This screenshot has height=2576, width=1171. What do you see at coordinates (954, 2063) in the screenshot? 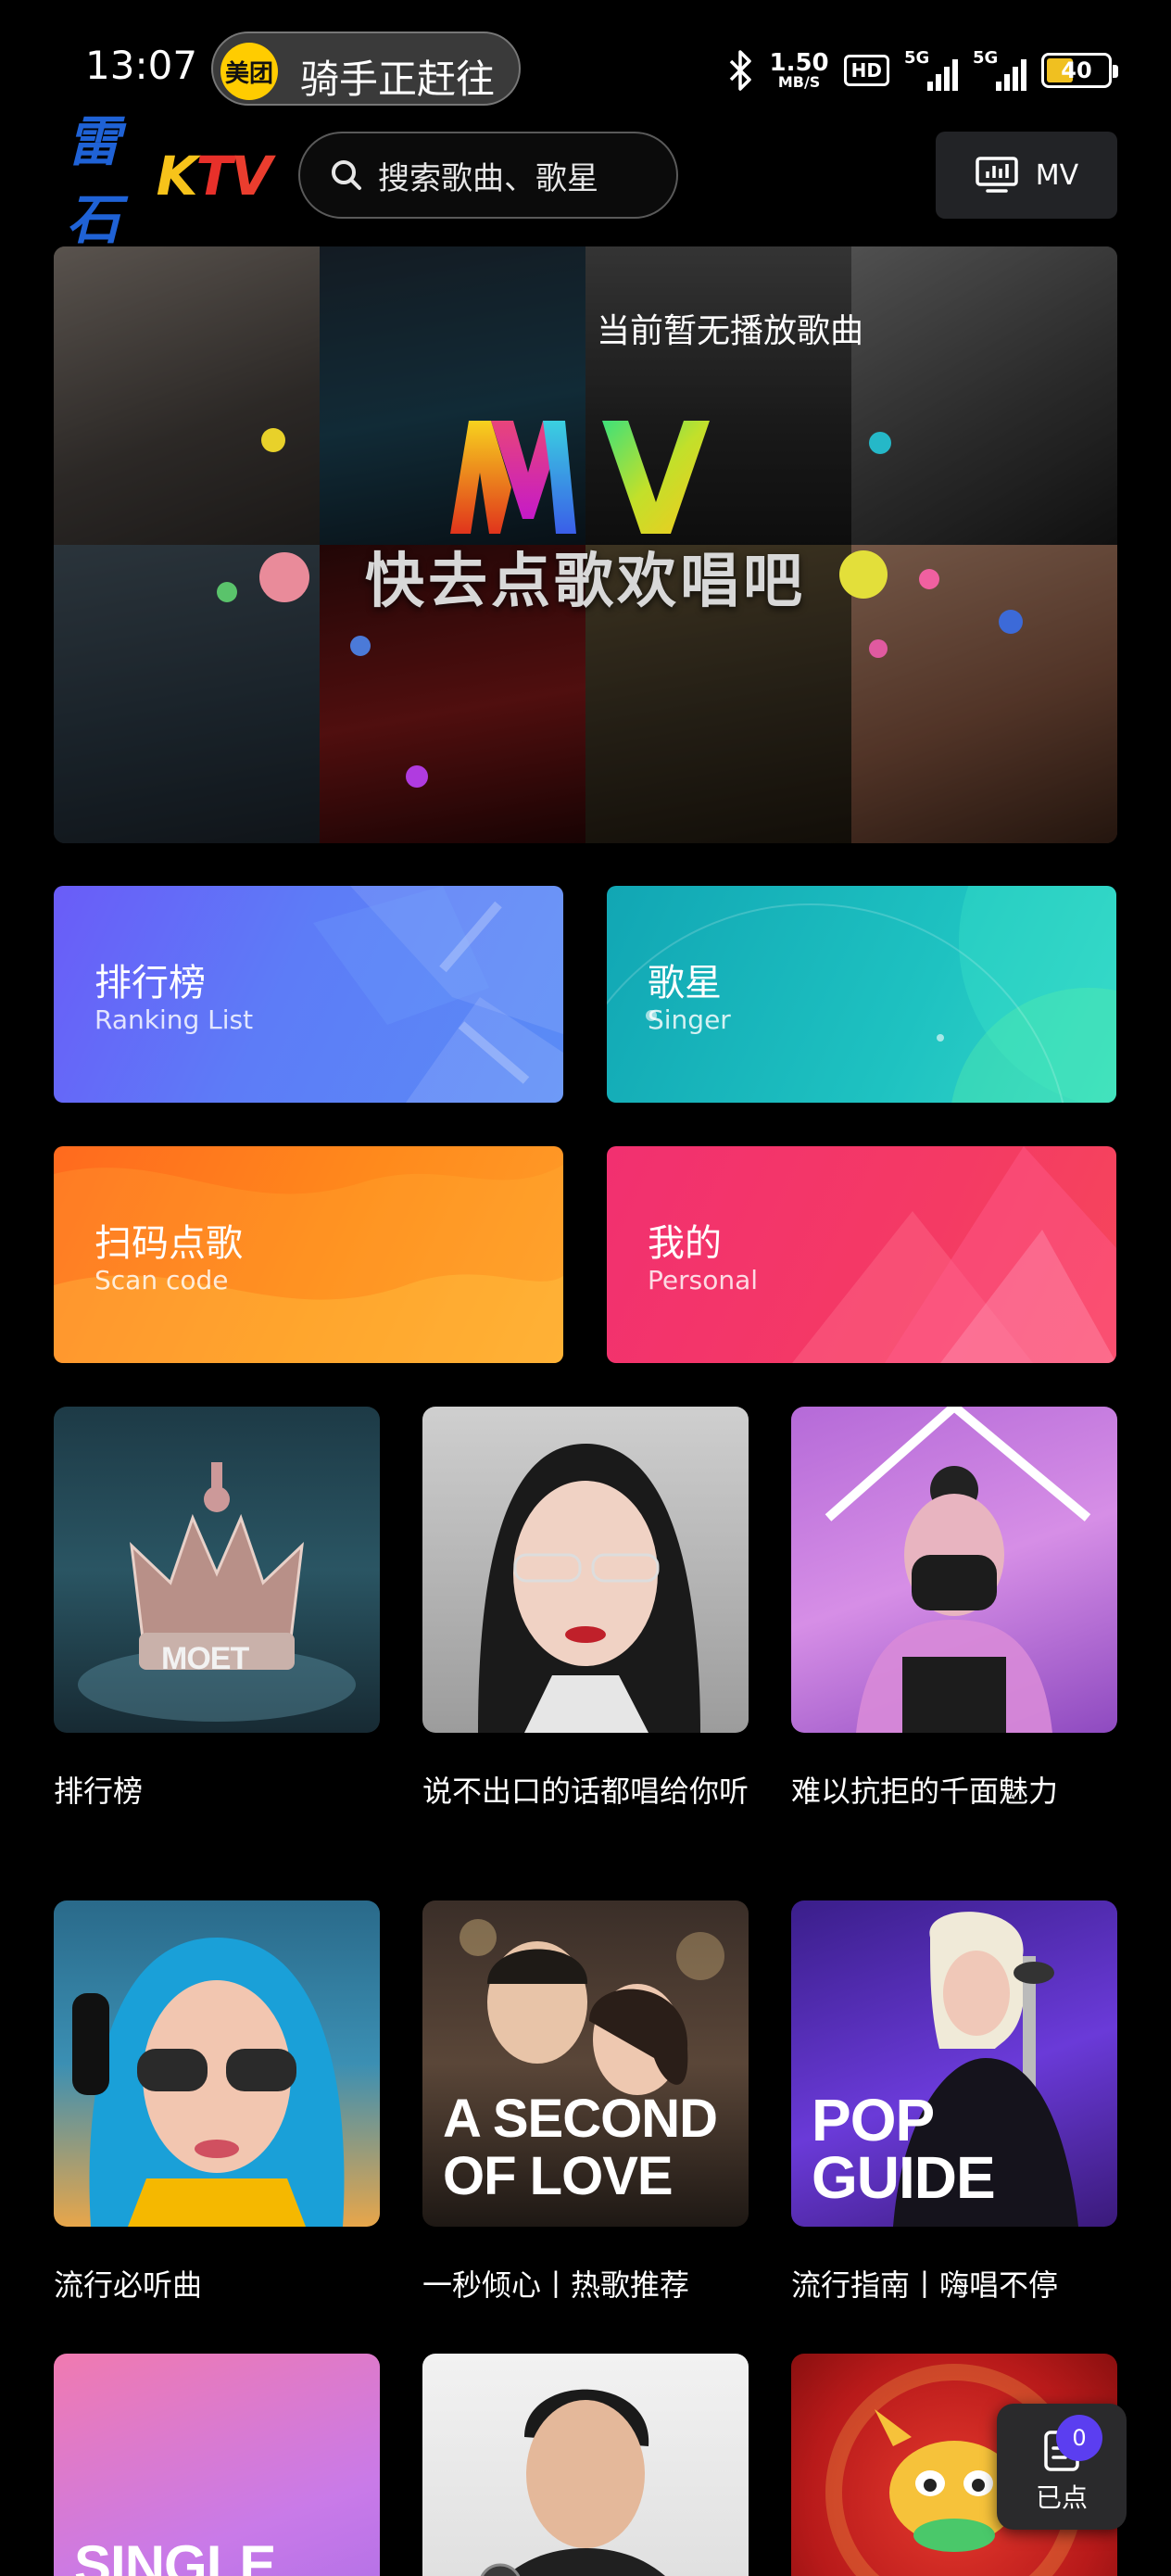
I see `playlist-cover: POP GUIDE` at bounding box center [954, 2063].